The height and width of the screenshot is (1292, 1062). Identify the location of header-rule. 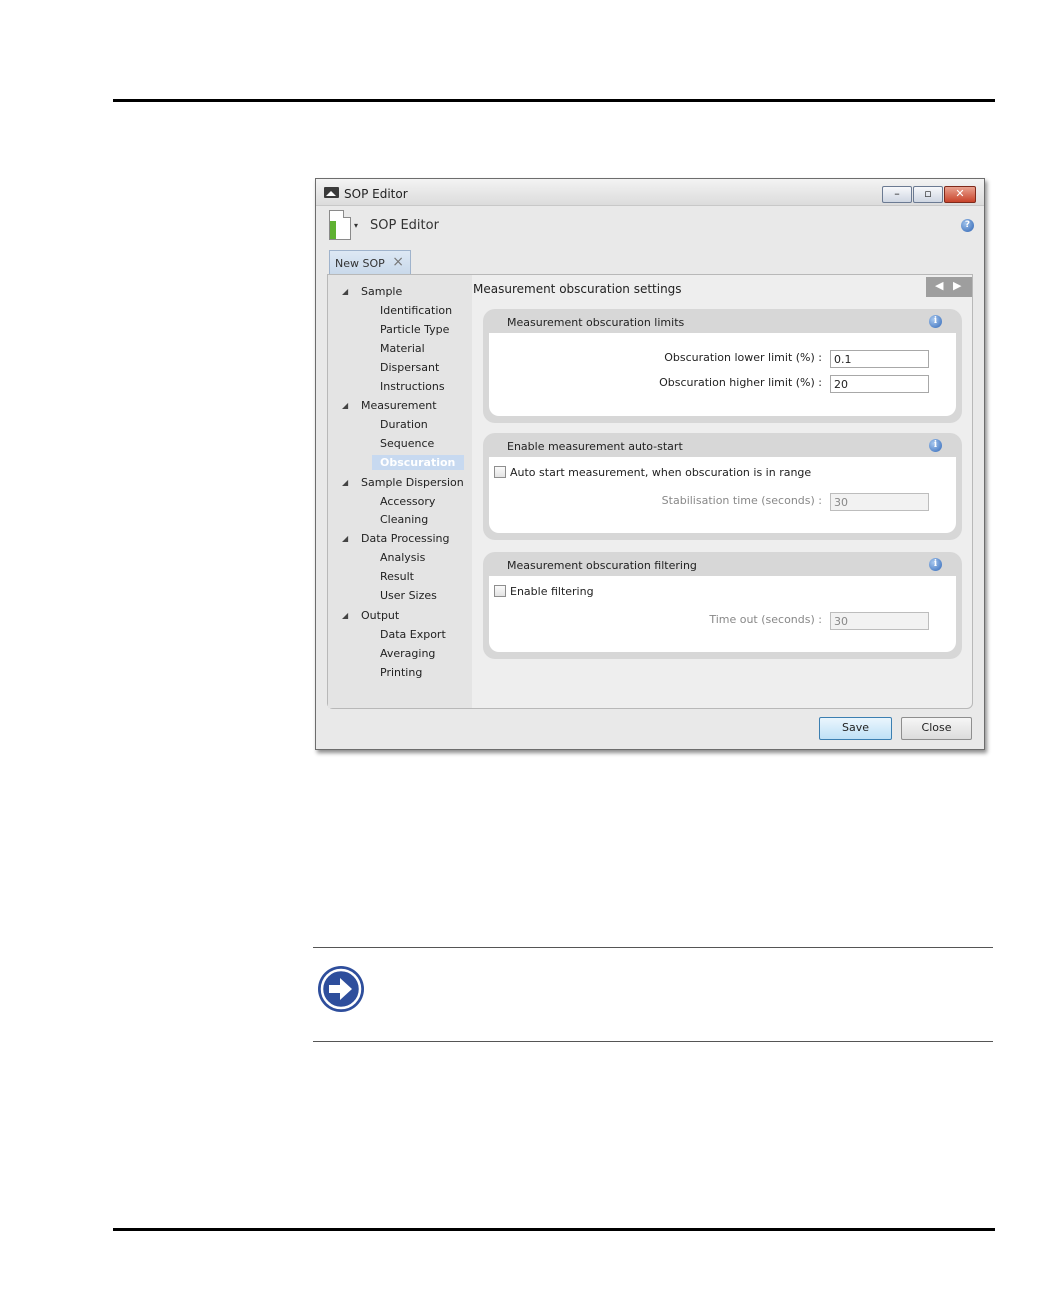
(554, 100).